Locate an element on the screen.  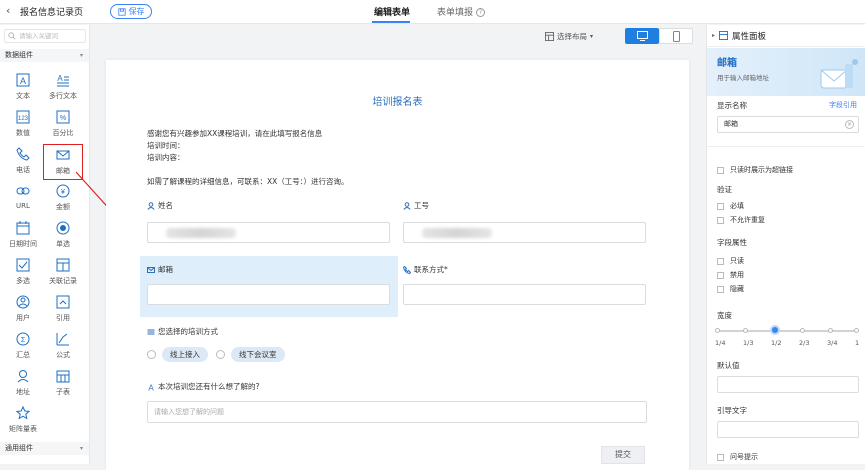
comp-label: 引用 is located at coordinates (63, 318).